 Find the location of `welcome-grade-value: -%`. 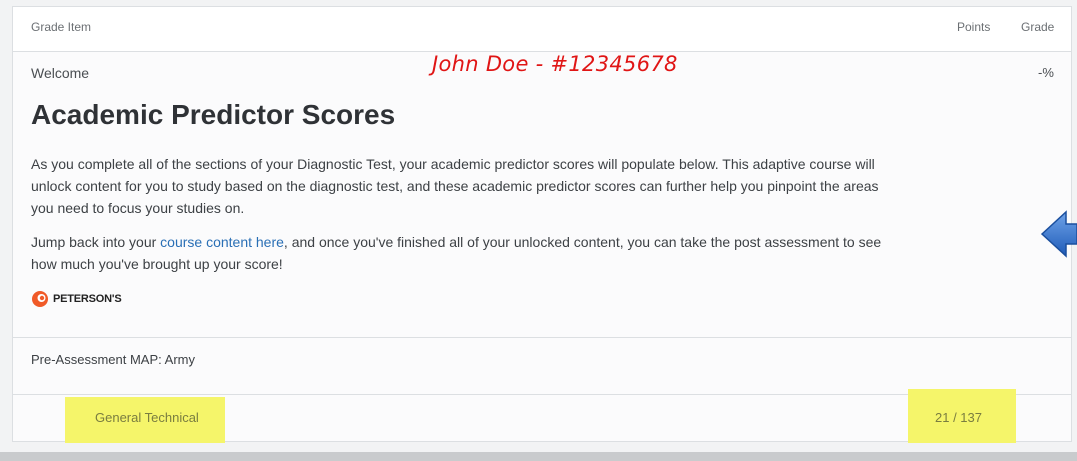

welcome-grade-value: -% is located at coordinates (1046, 72).